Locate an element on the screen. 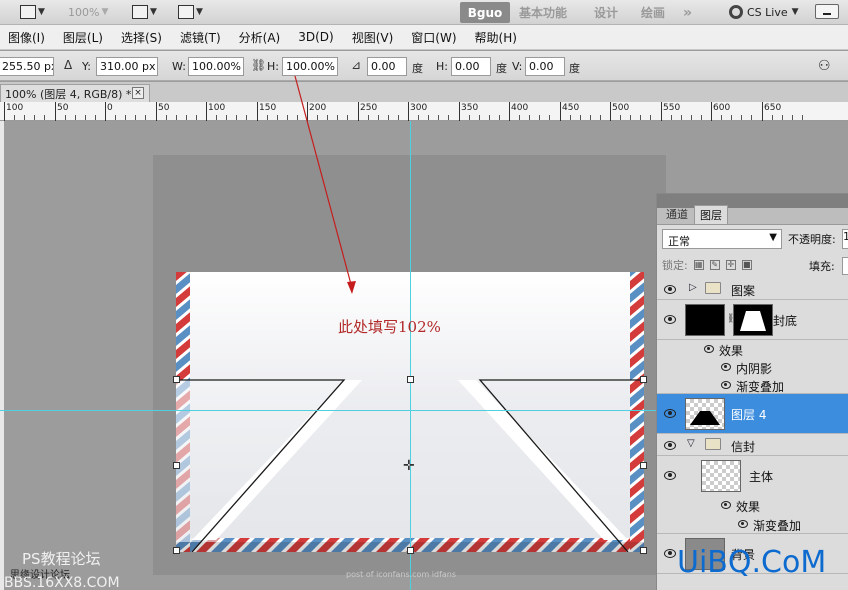  tab-channels: 通道 is located at coordinates (677, 214).